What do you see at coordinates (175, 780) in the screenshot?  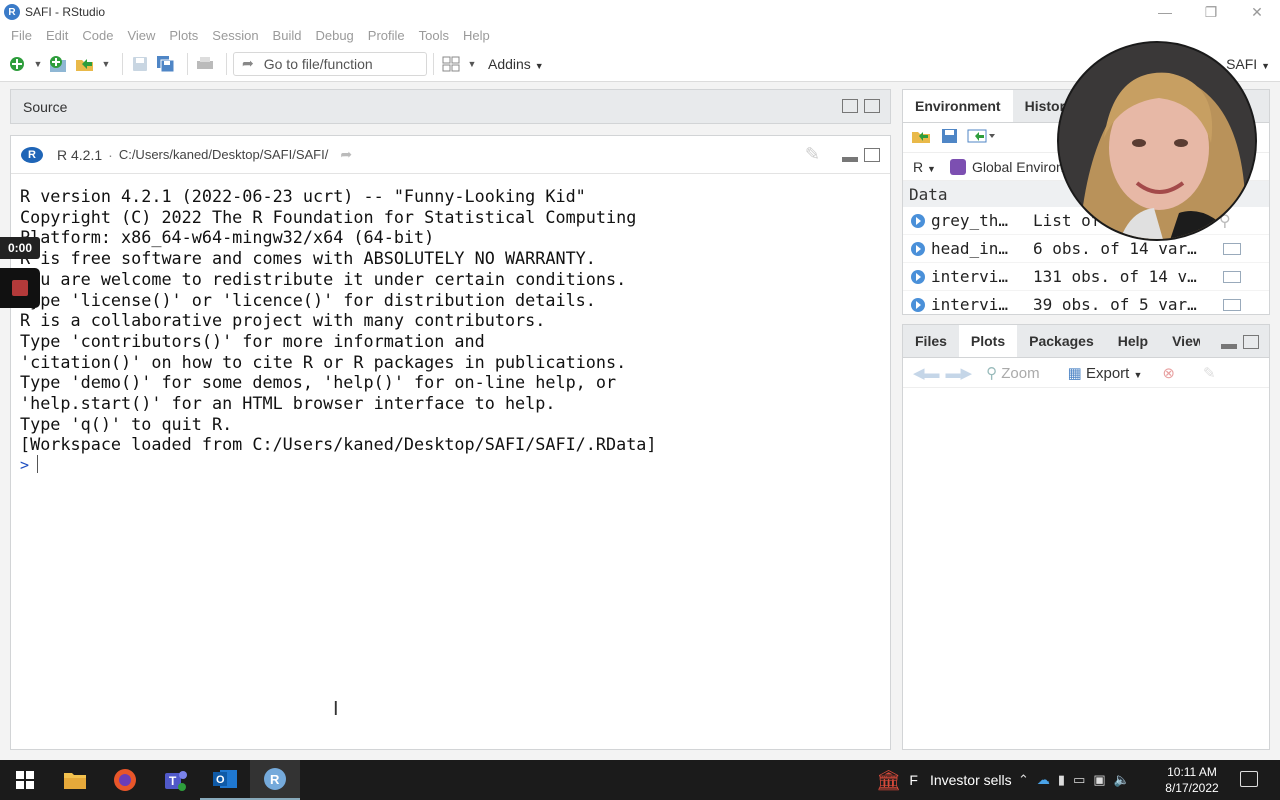 I see `teams-icon: T` at bounding box center [175, 780].